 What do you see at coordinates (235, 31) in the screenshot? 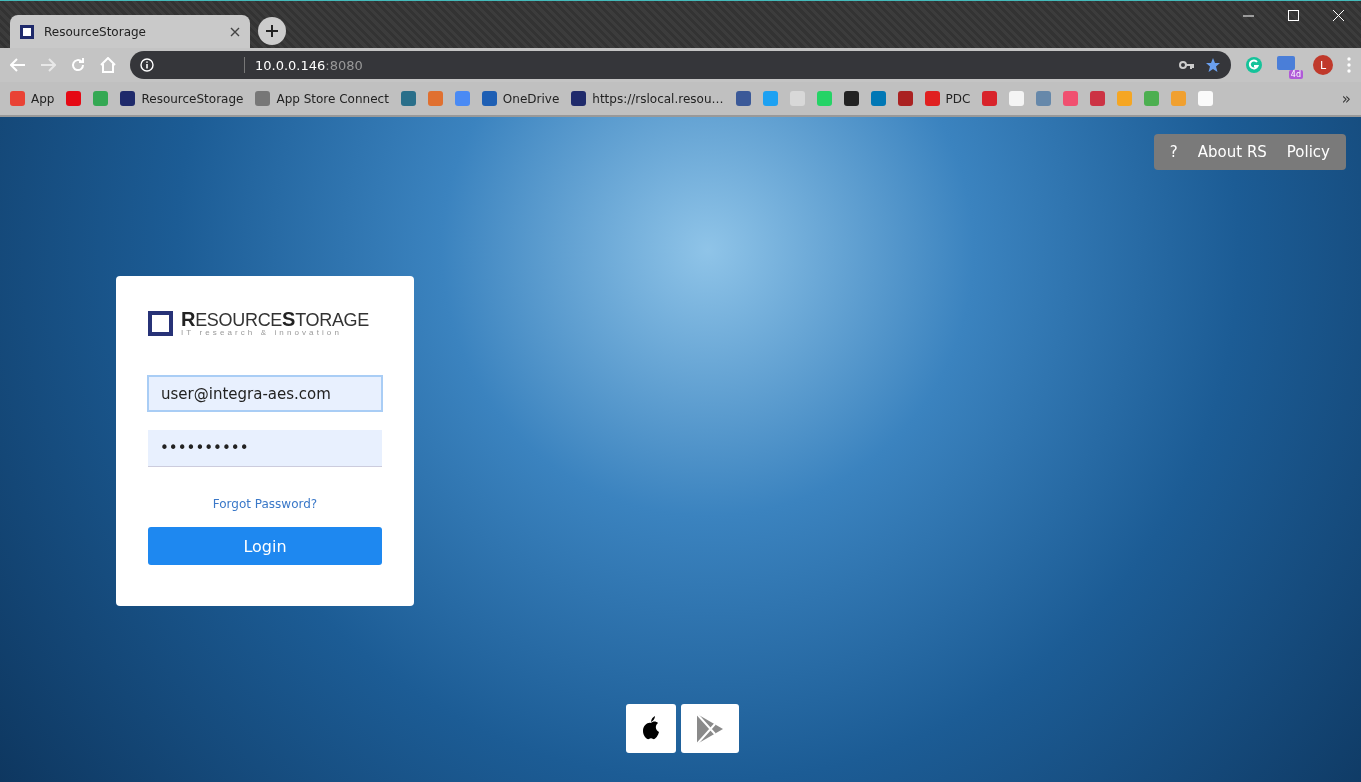
I see `close-icon` at bounding box center [235, 31].